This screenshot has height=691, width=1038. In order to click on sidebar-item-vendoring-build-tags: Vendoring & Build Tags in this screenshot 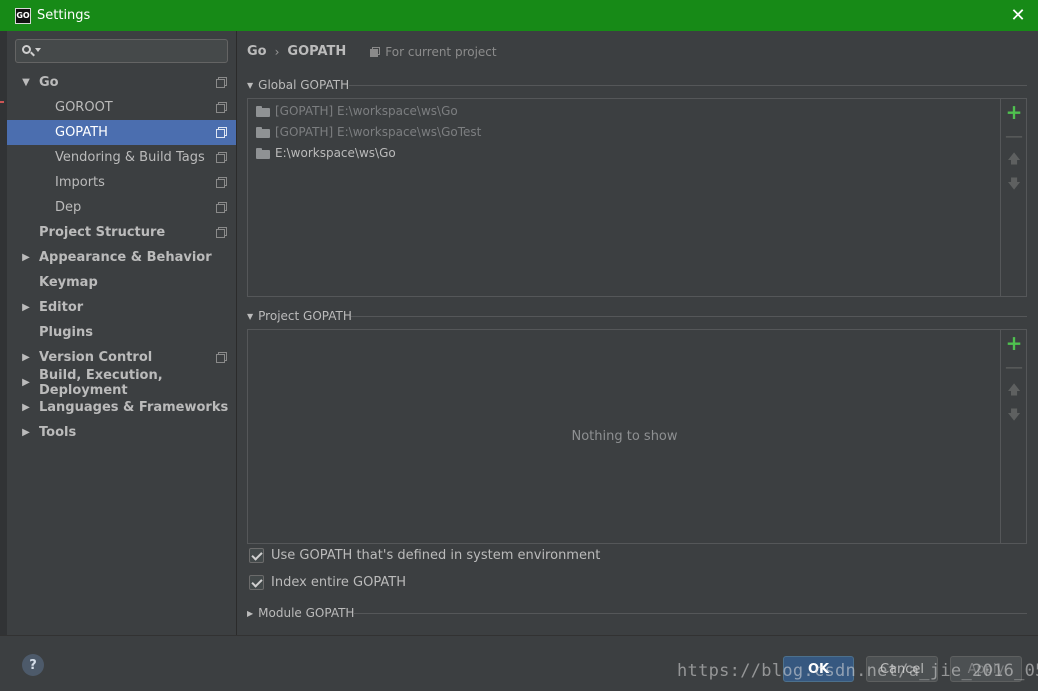, I will do `click(121, 157)`.